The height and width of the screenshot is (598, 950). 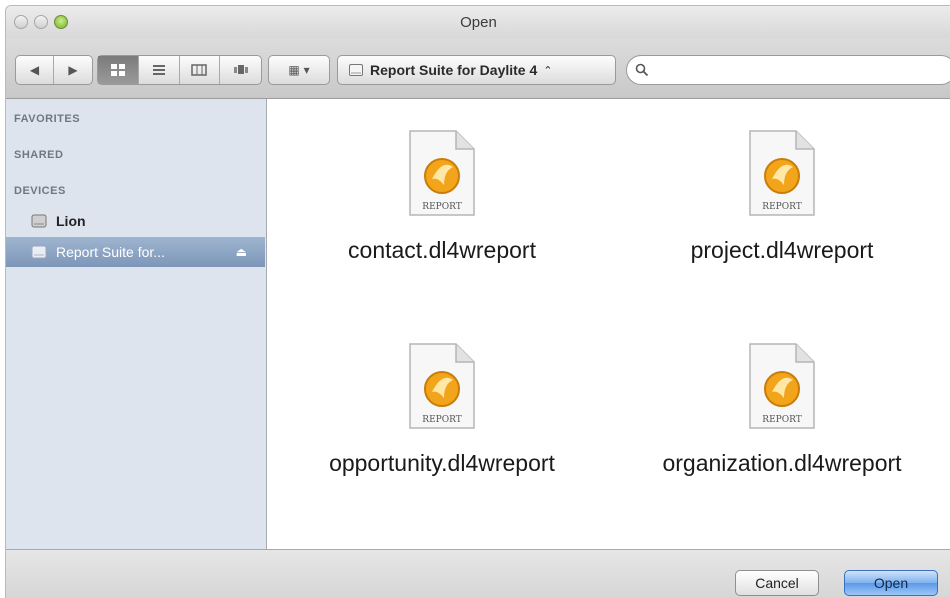 What do you see at coordinates (40, 191) in the screenshot?
I see `devices-header: DEVICES` at bounding box center [40, 191].